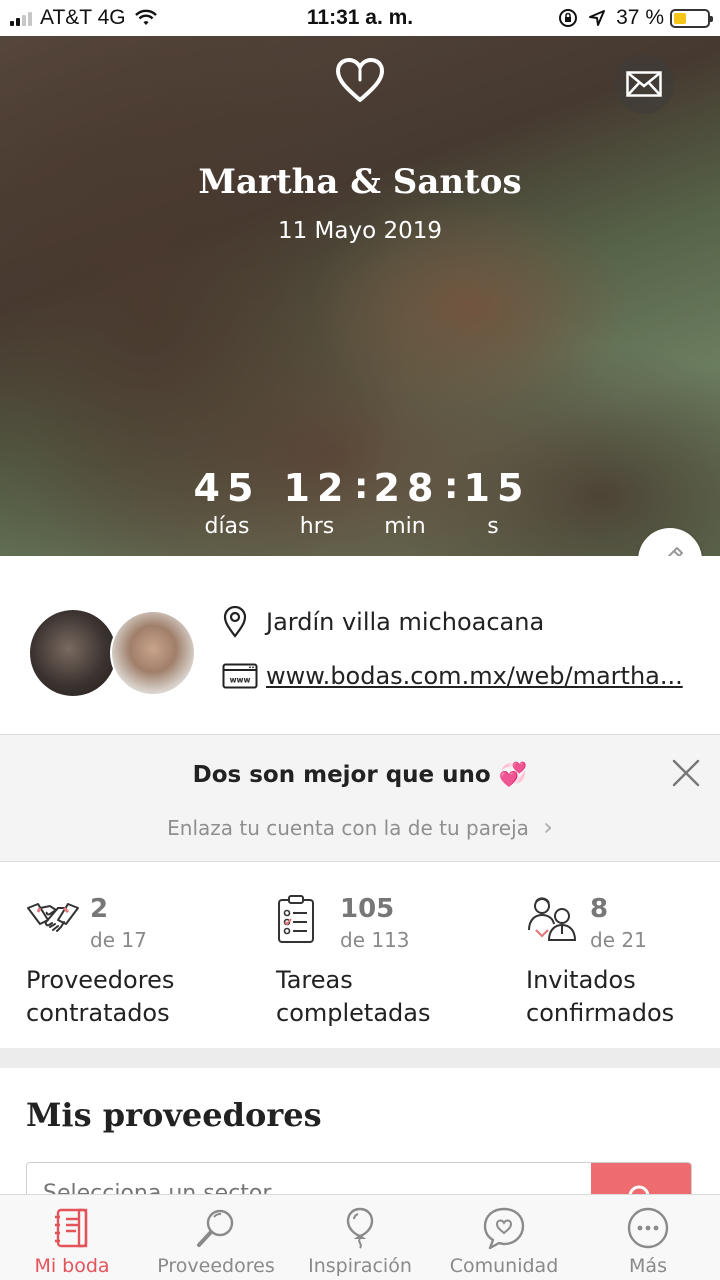 This screenshot has width=720, height=1280. I want to click on venue-row: Jardín villa michoacana, so click(383, 622).